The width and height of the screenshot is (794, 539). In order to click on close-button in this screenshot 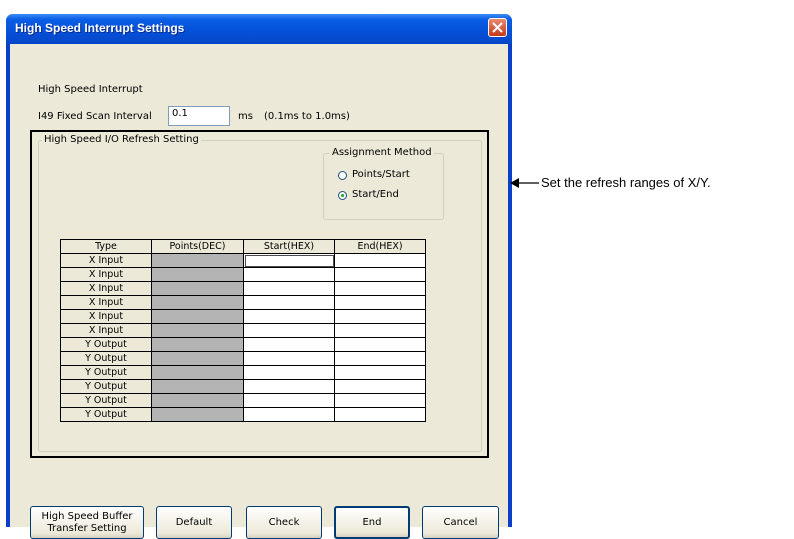, I will do `click(497, 27)`.